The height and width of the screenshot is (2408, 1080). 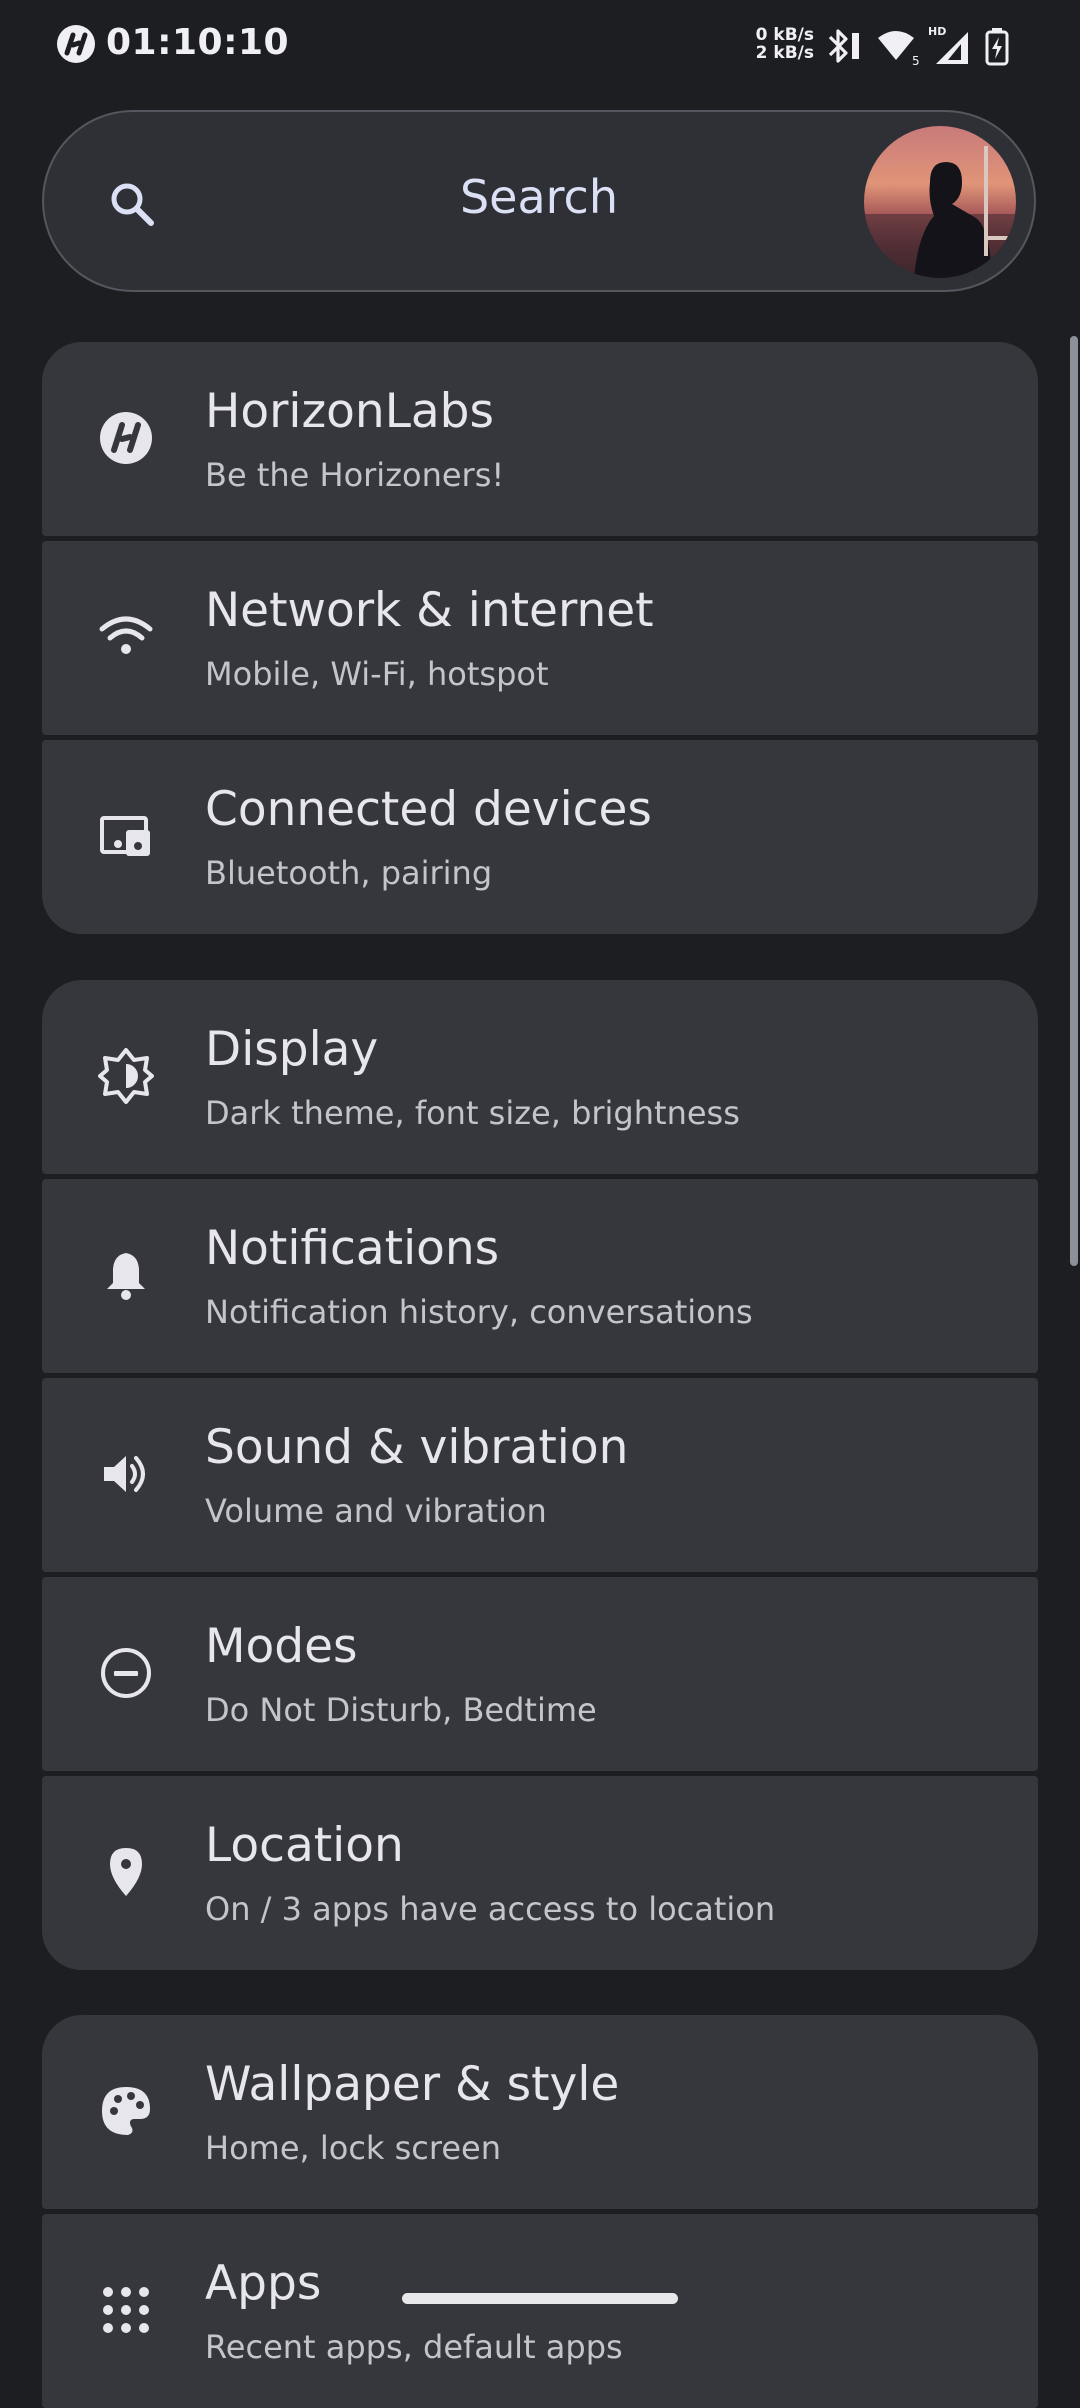 What do you see at coordinates (349, 873) in the screenshot?
I see `item-subtitle: Bluetooth, pairing` at bounding box center [349, 873].